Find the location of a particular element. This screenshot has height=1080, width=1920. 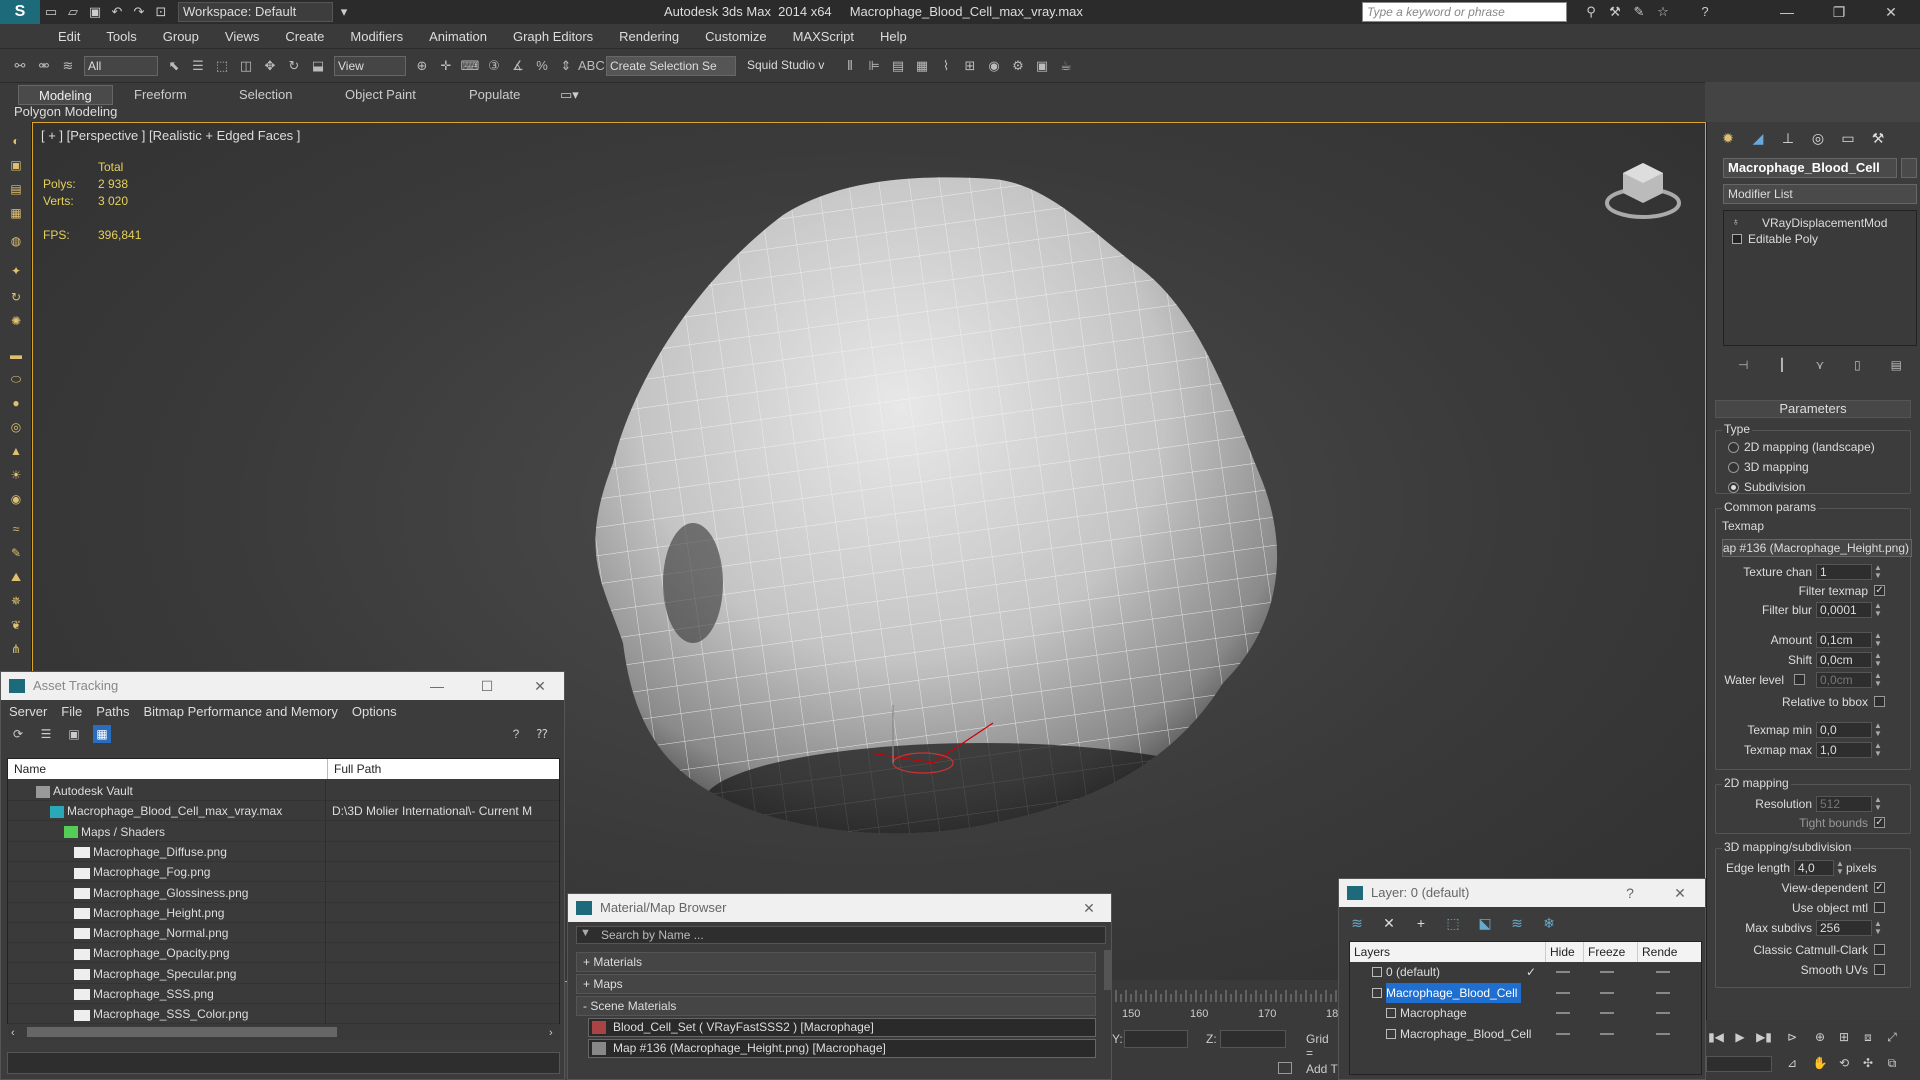

menu-graph-editors: Graph Editors is located at coordinates (553, 36).